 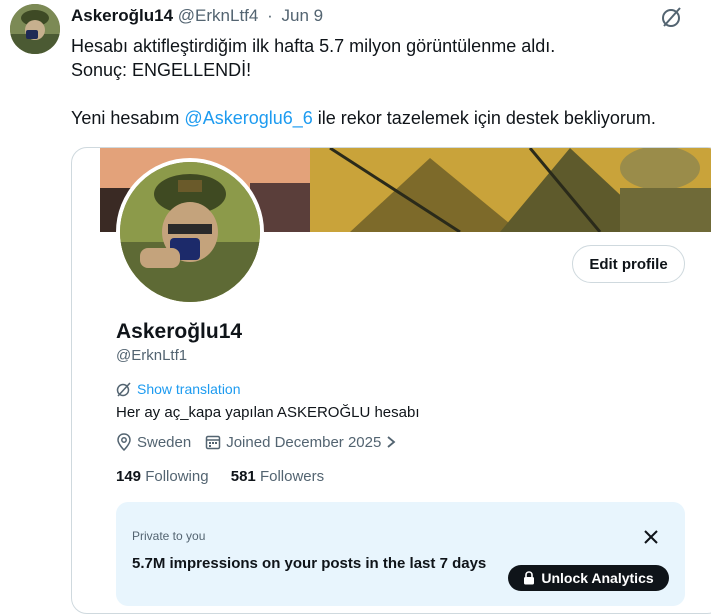 What do you see at coordinates (129, 476) in the screenshot?
I see `following-count: 149` at bounding box center [129, 476].